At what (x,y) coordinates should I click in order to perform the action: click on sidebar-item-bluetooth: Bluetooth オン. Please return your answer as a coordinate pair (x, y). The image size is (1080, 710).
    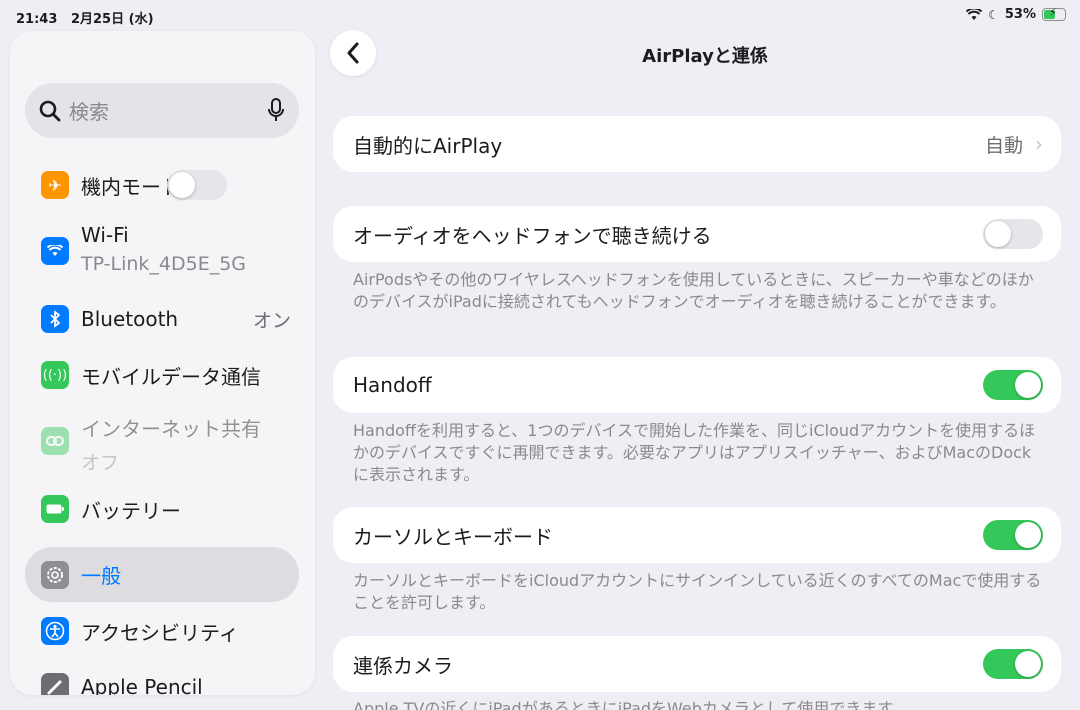
    Looking at the image, I should click on (162, 319).